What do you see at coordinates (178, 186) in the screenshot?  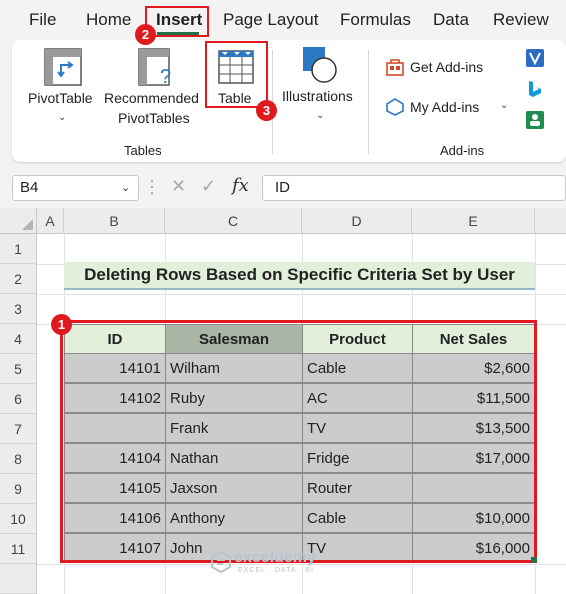 I see `cancel-icon: ✕` at bounding box center [178, 186].